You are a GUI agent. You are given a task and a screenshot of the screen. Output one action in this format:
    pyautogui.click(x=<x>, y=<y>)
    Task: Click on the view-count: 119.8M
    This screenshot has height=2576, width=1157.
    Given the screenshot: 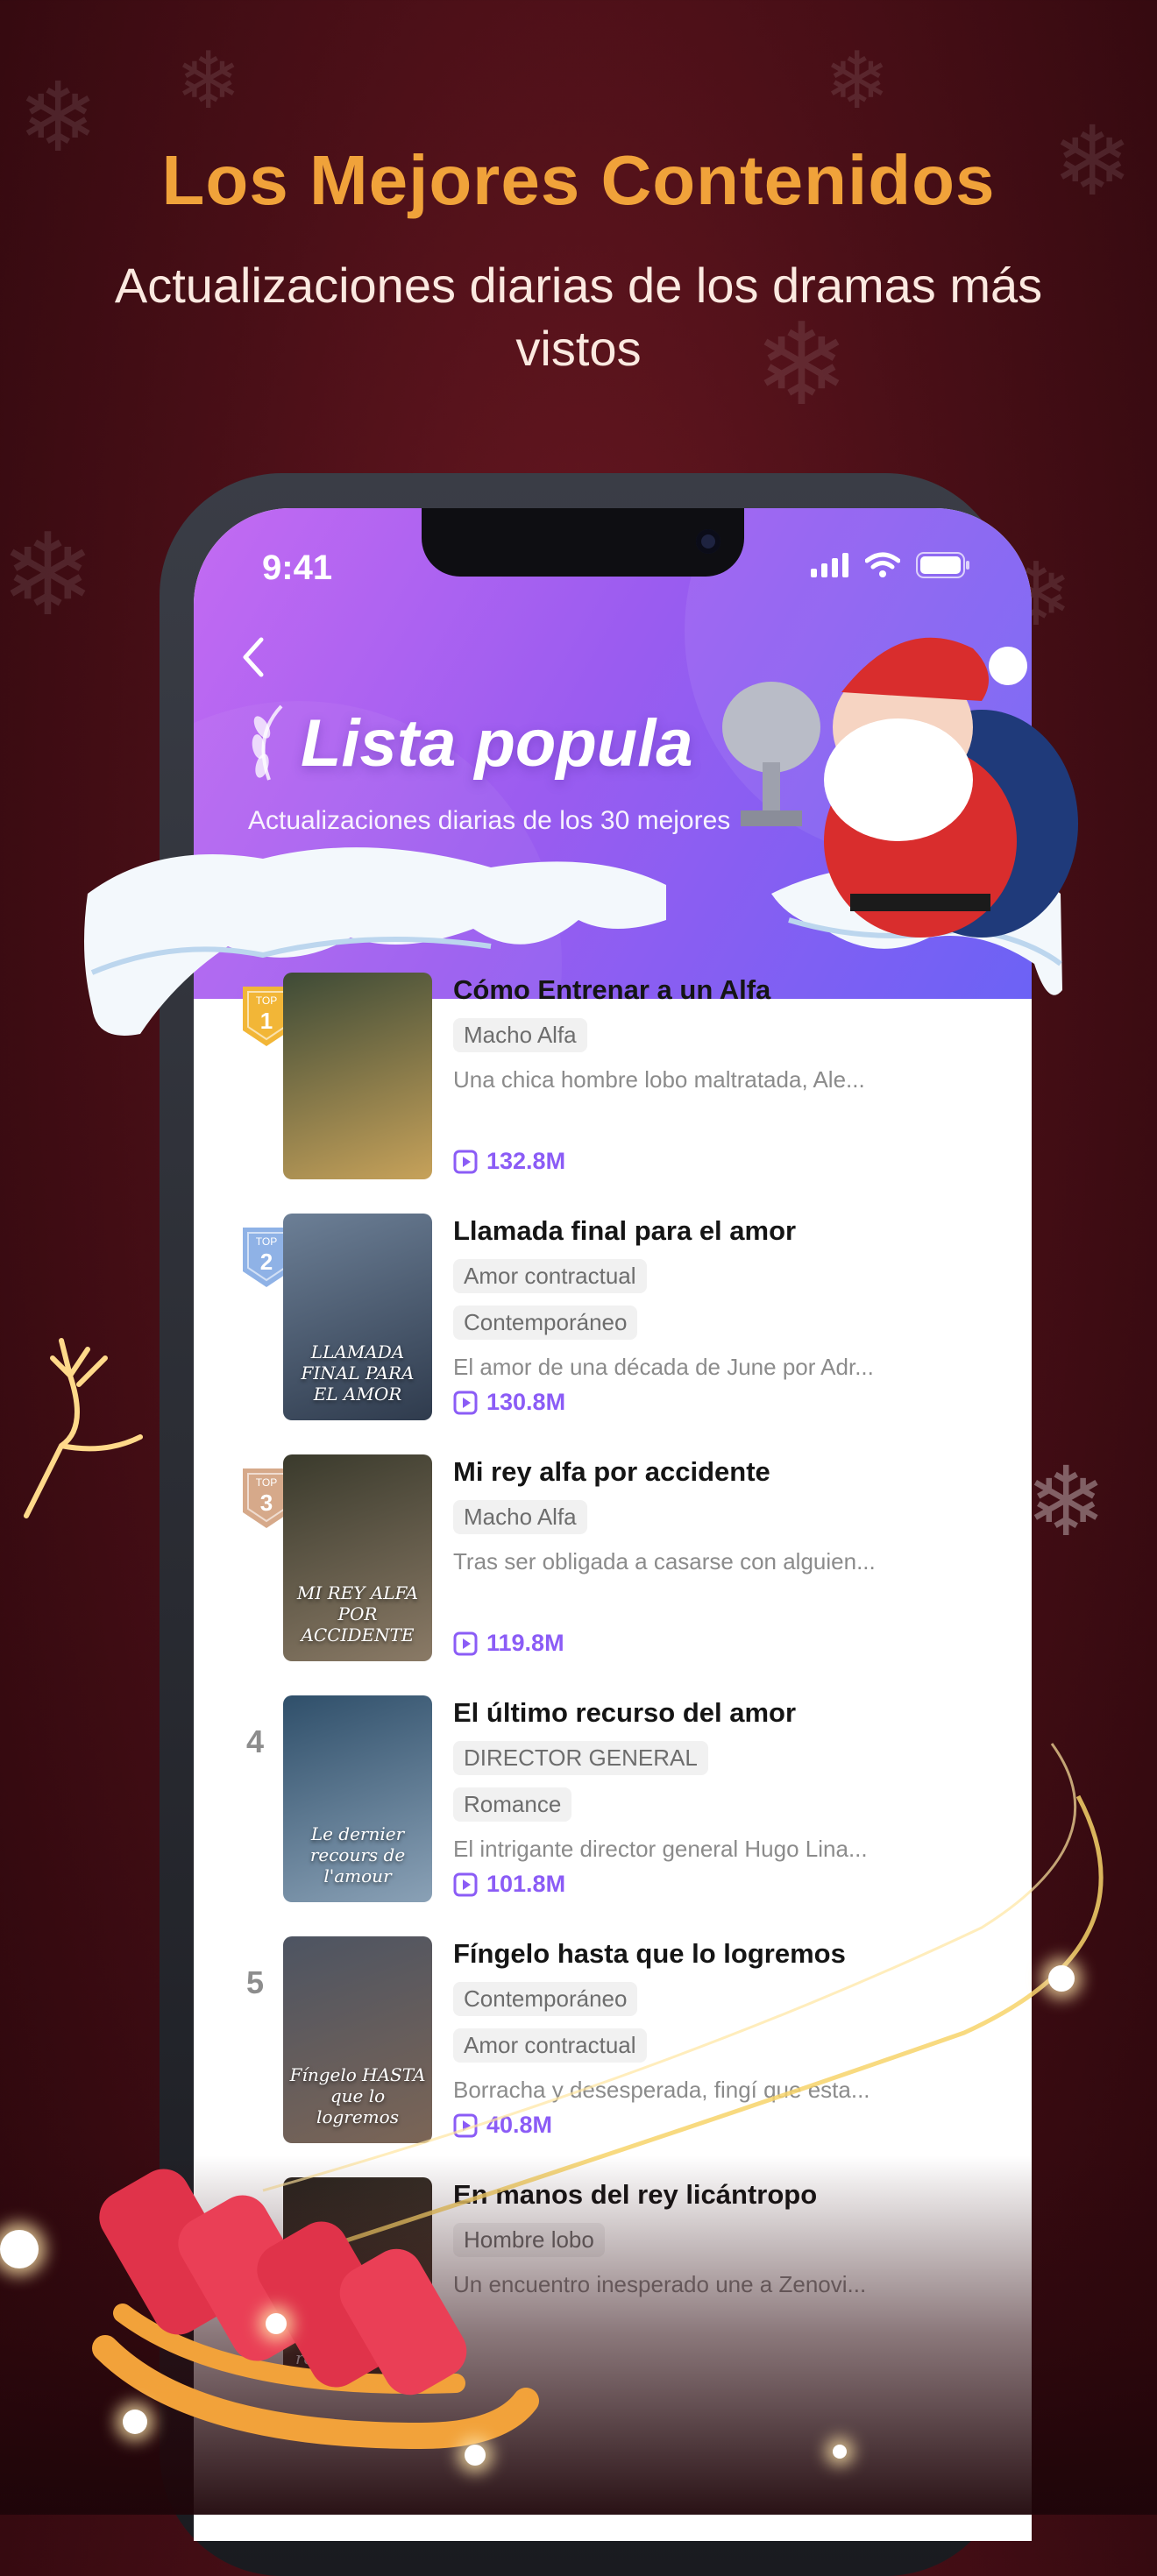 What is the action you would take?
    pyautogui.click(x=508, y=1643)
    